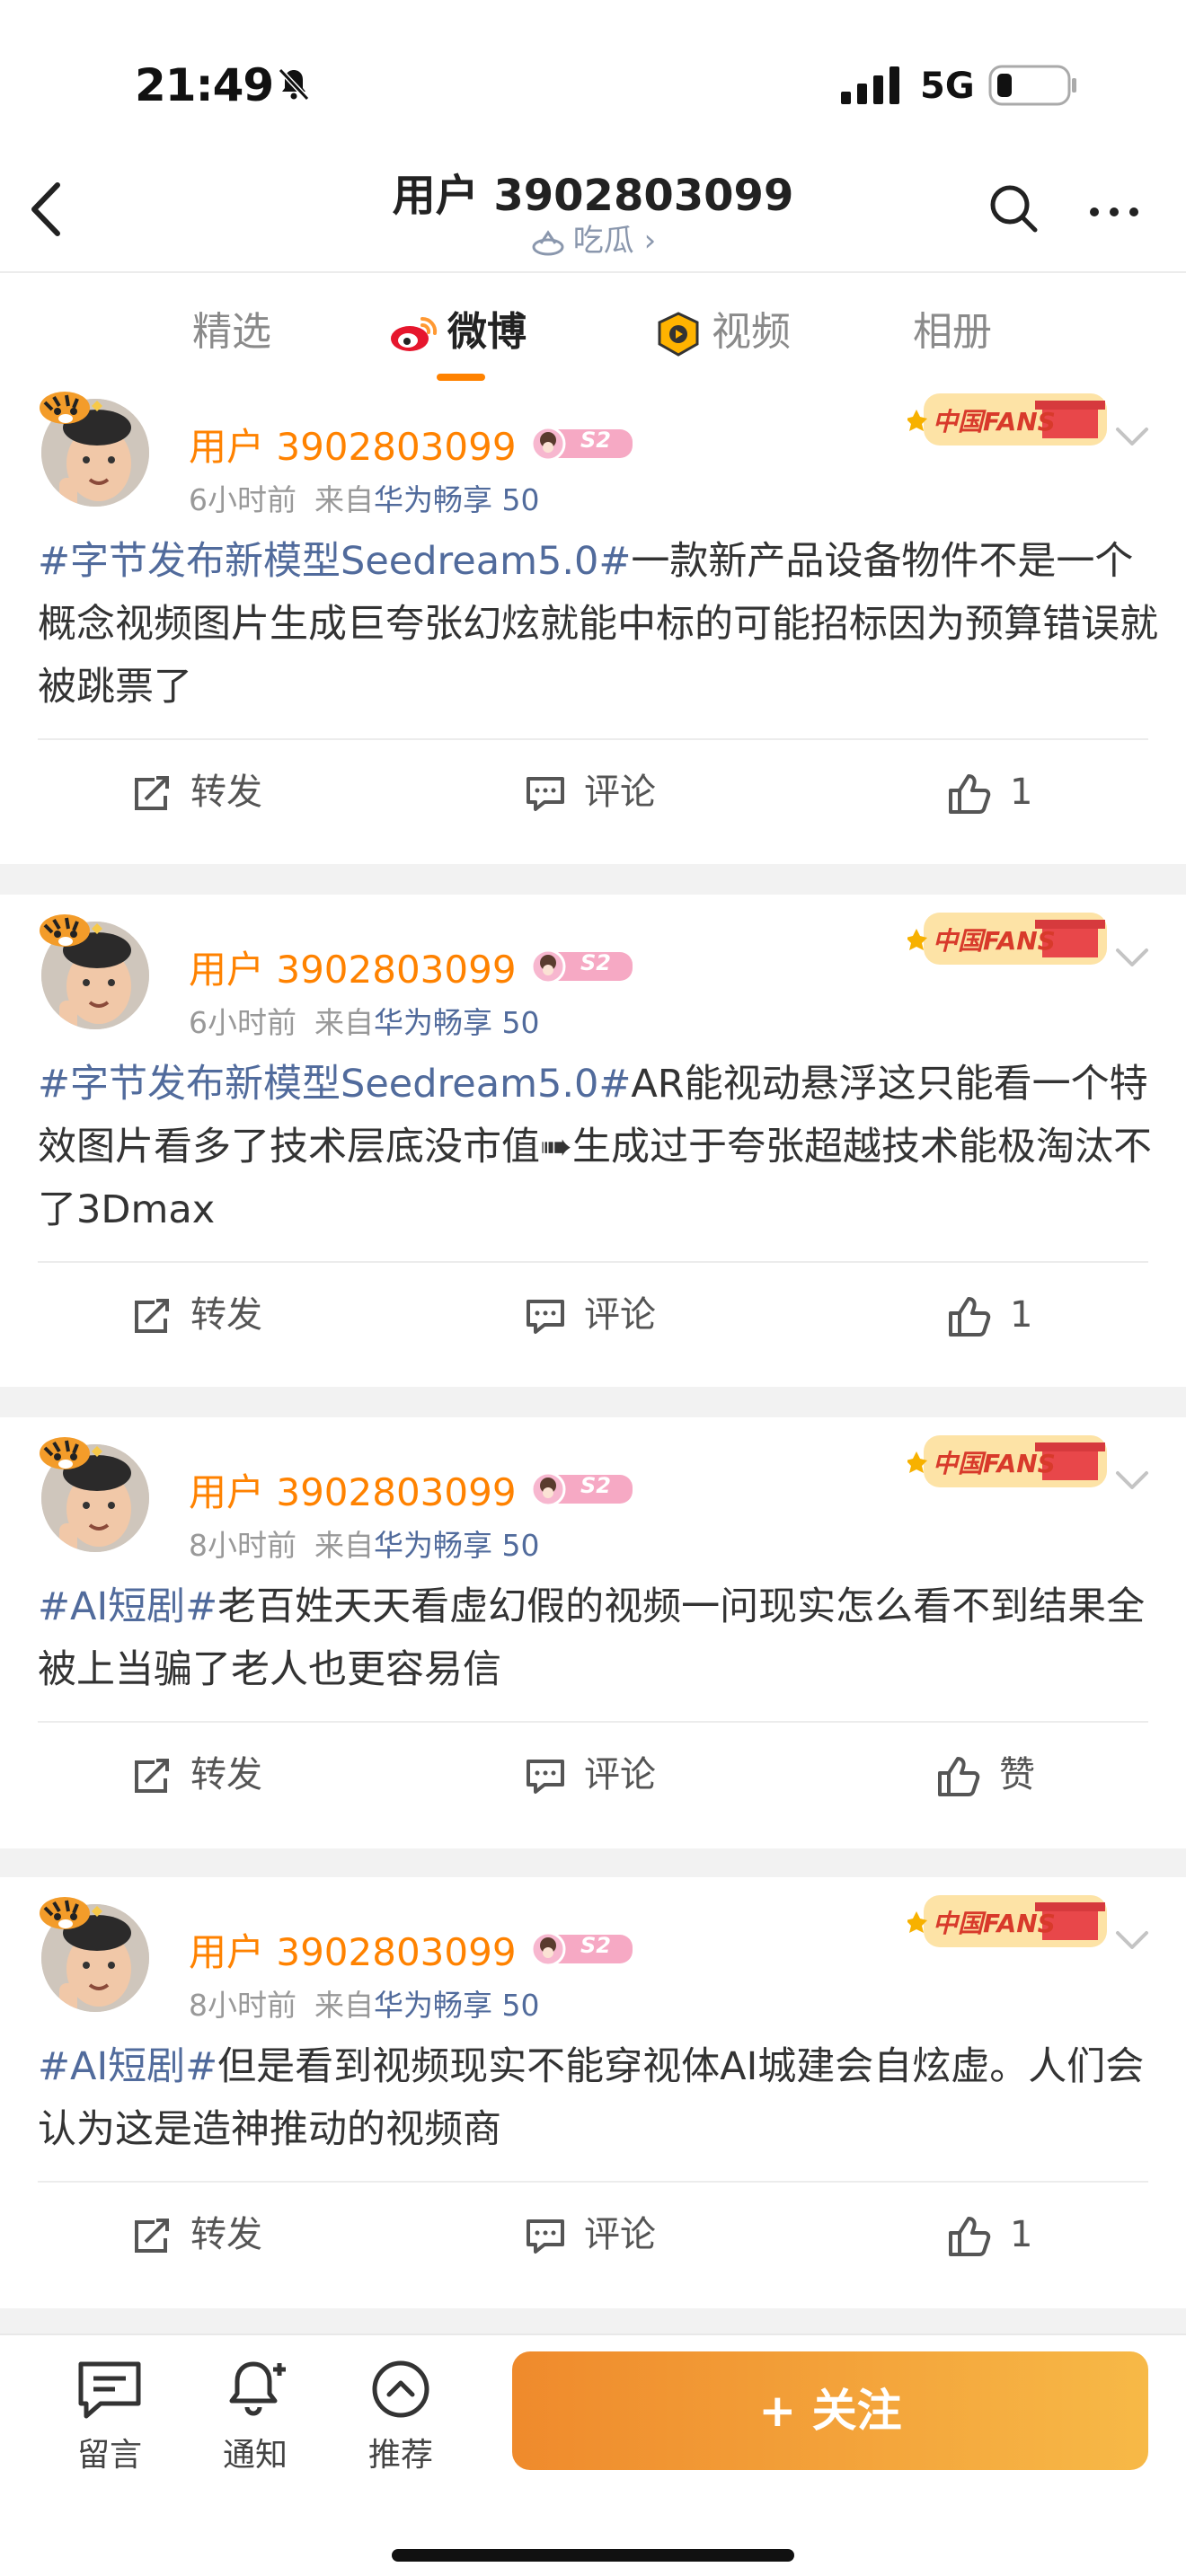 The width and height of the screenshot is (1186, 2576). I want to click on post-time: 8小时前, so click(242, 2005).